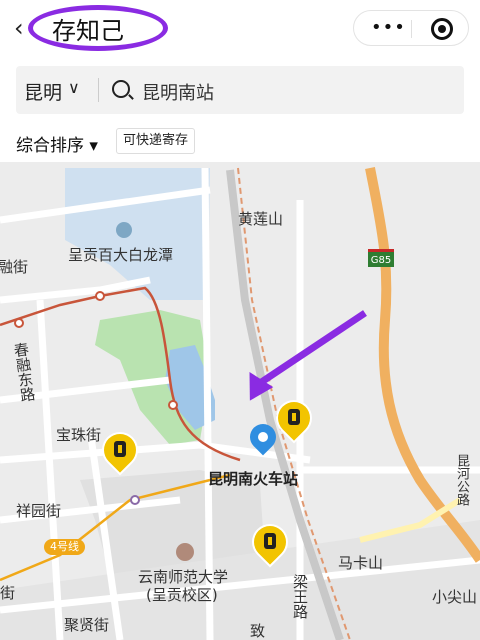 The height and width of the screenshot is (640, 480). What do you see at coordinates (8, 593) in the screenshot?
I see `map-label-jie: 街` at bounding box center [8, 593].